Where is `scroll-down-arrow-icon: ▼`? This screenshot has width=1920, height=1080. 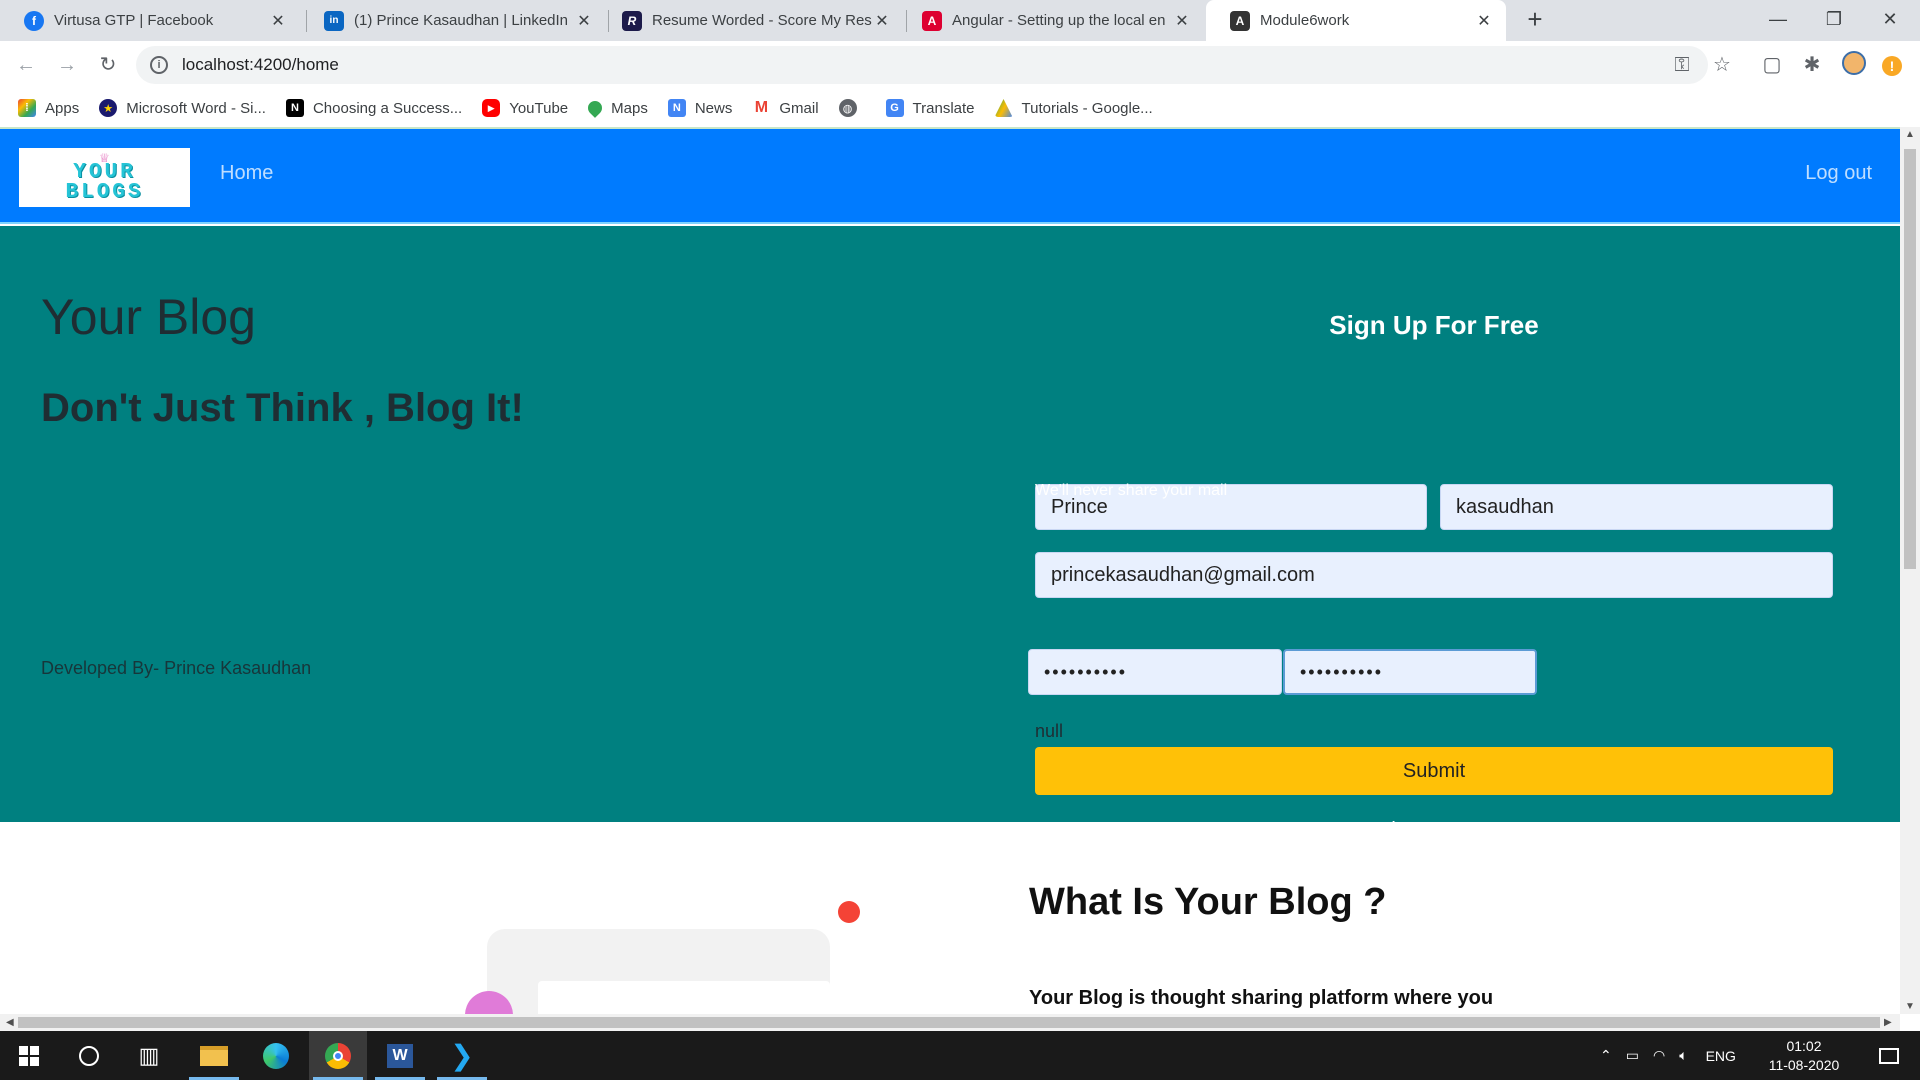 scroll-down-arrow-icon: ▼ is located at coordinates (1910, 1006).